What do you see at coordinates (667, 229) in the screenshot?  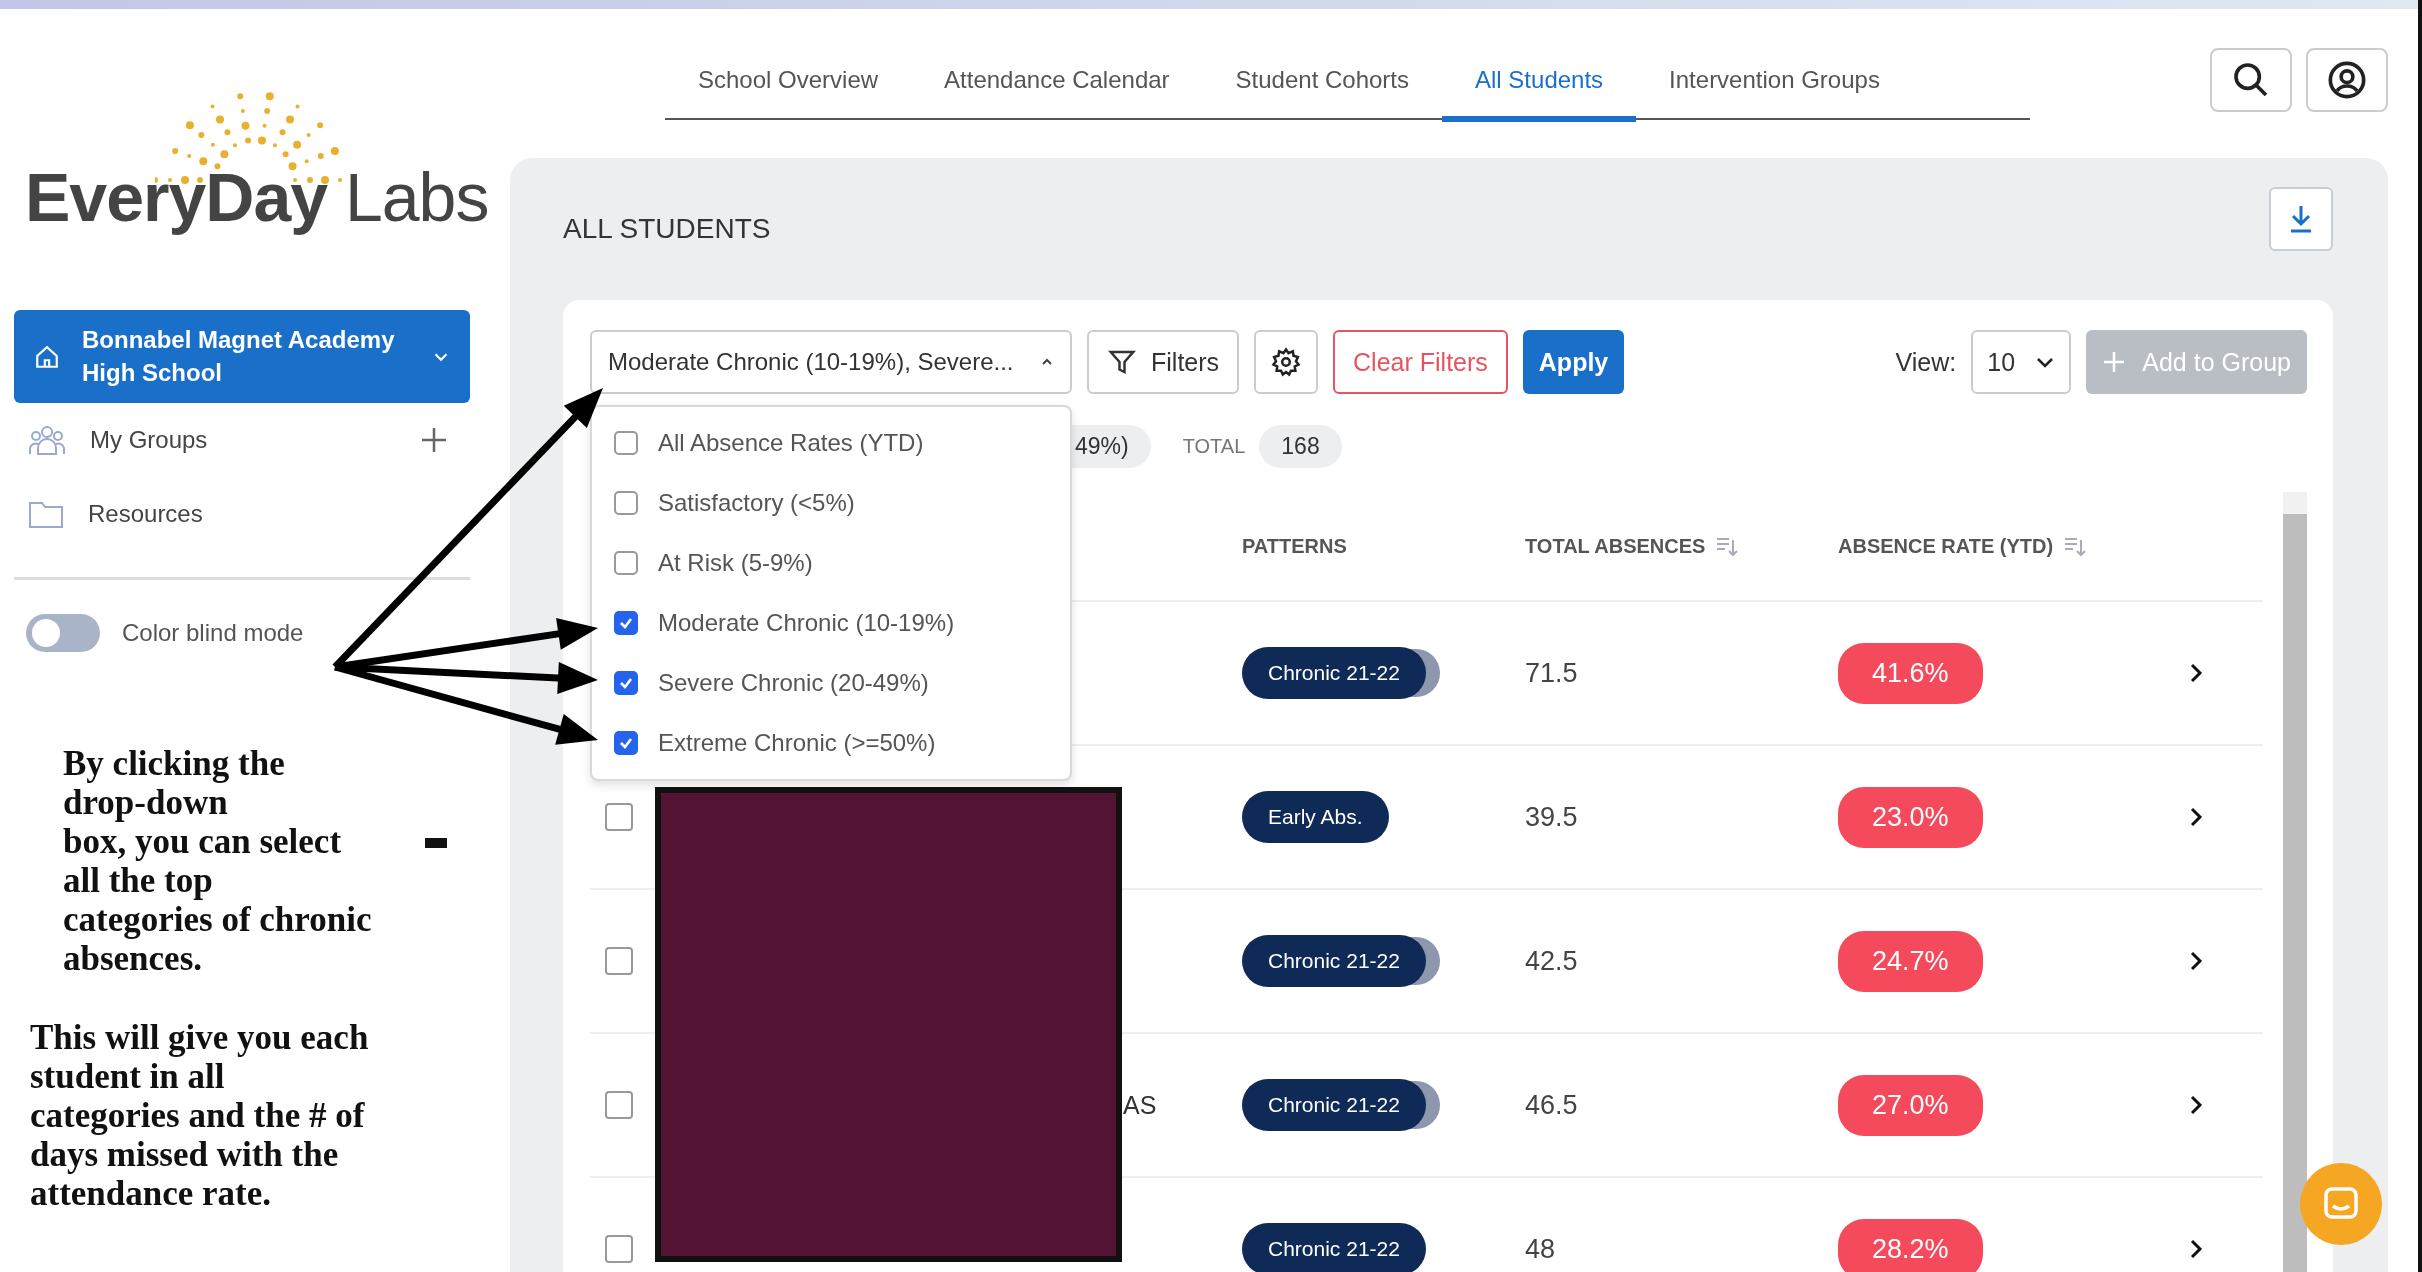 I see `page-title: ALL STUDENTS` at bounding box center [667, 229].